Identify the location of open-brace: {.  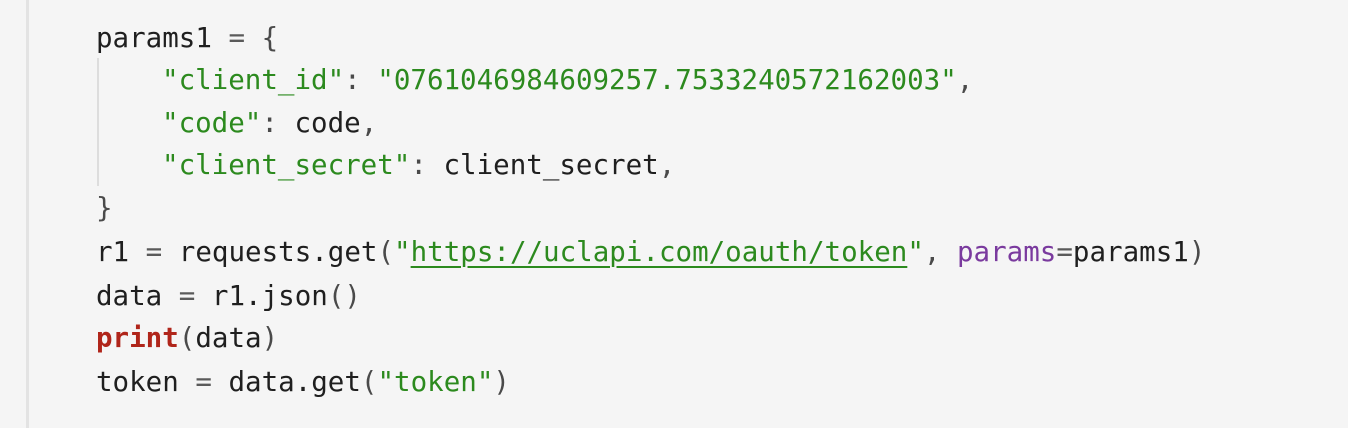
(270, 38).